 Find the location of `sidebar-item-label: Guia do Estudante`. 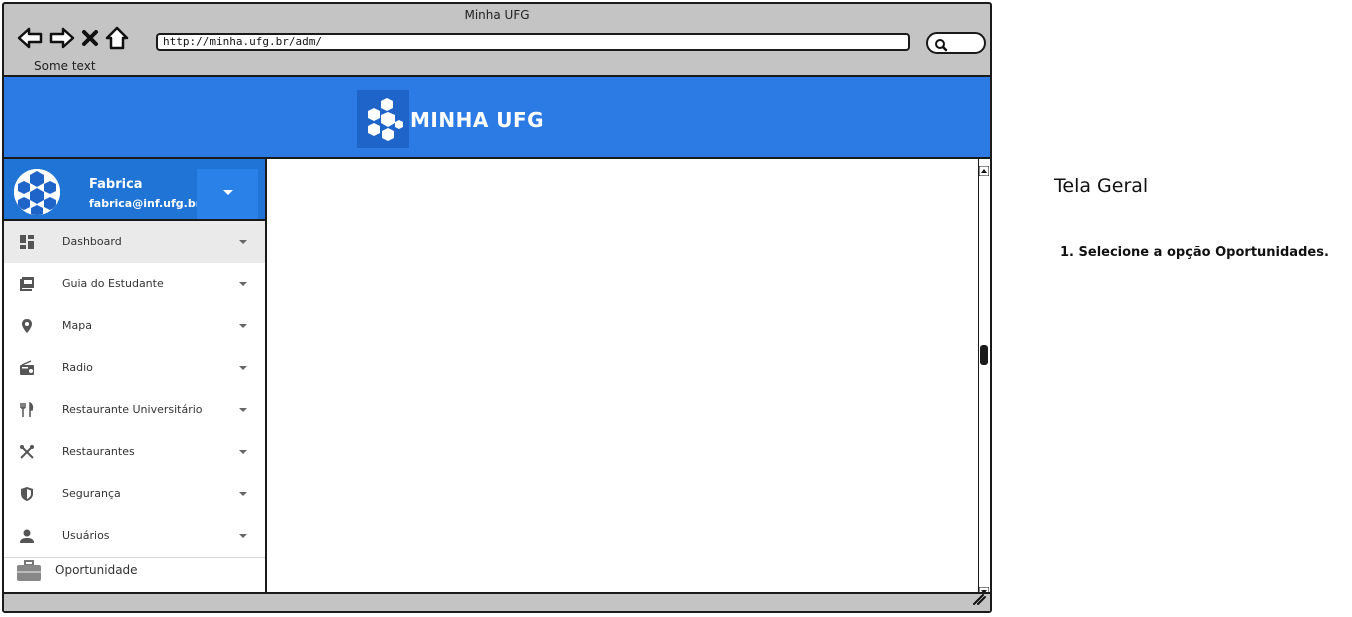

sidebar-item-label: Guia do Estudante is located at coordinates (113, 283).